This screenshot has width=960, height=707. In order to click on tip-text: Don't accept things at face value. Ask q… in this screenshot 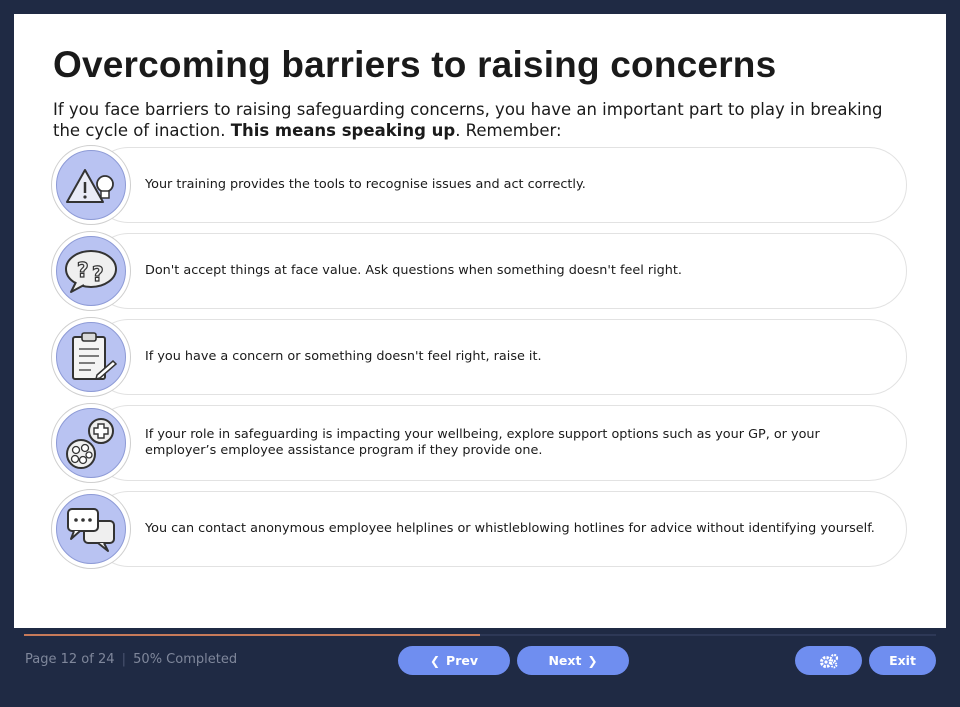, I will do `click(413, 270)`.